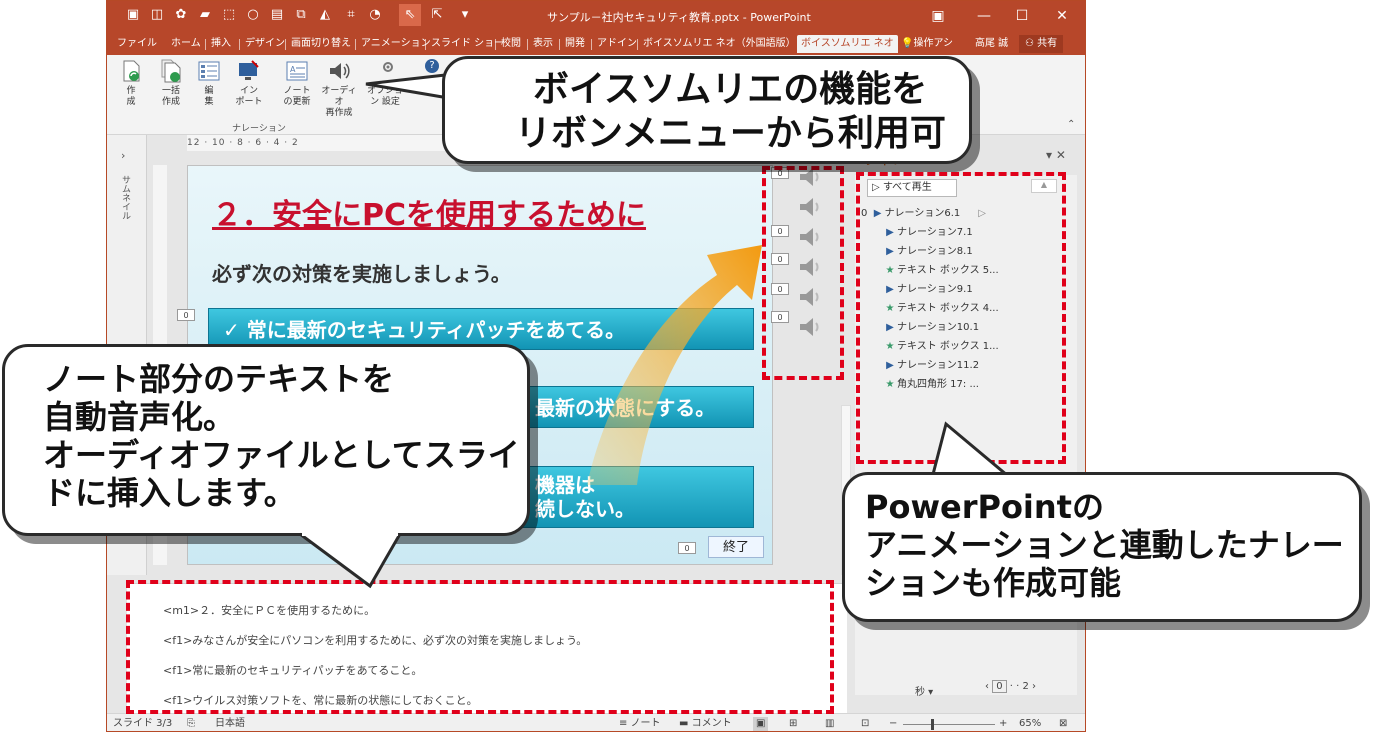 The image size is (1396, 732). Describe the element at coordinates (793, 724) in the screenshot. I see `slide-sorter-icon: ⊞` at that location.